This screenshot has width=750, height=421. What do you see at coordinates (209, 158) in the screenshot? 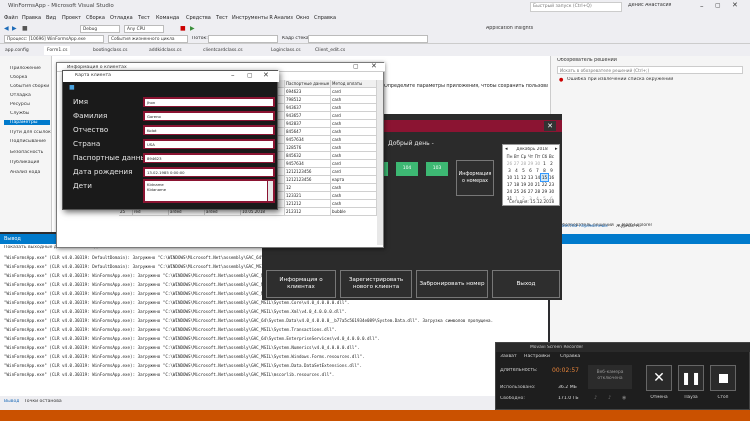
I see `passport-field: 894623` at bounding box center [209, 158].